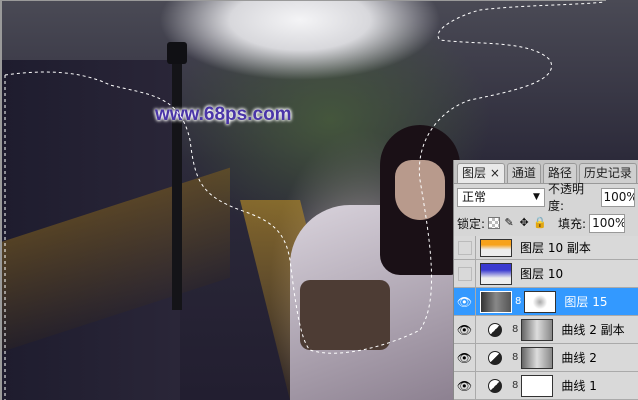 The height and width of the screenshot is (400, 638). I want to click on layer-row: 👁 8 曲线 2 副本, so click(546, 330).